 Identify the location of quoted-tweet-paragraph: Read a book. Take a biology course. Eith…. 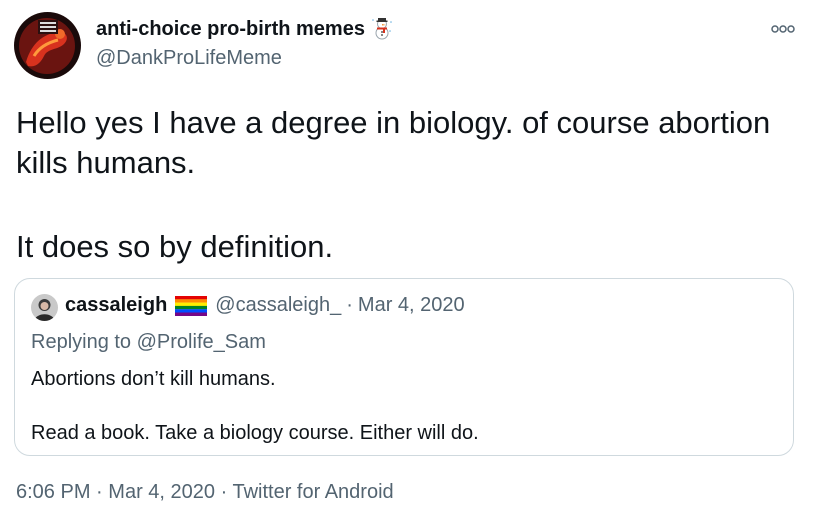
(255, 433).